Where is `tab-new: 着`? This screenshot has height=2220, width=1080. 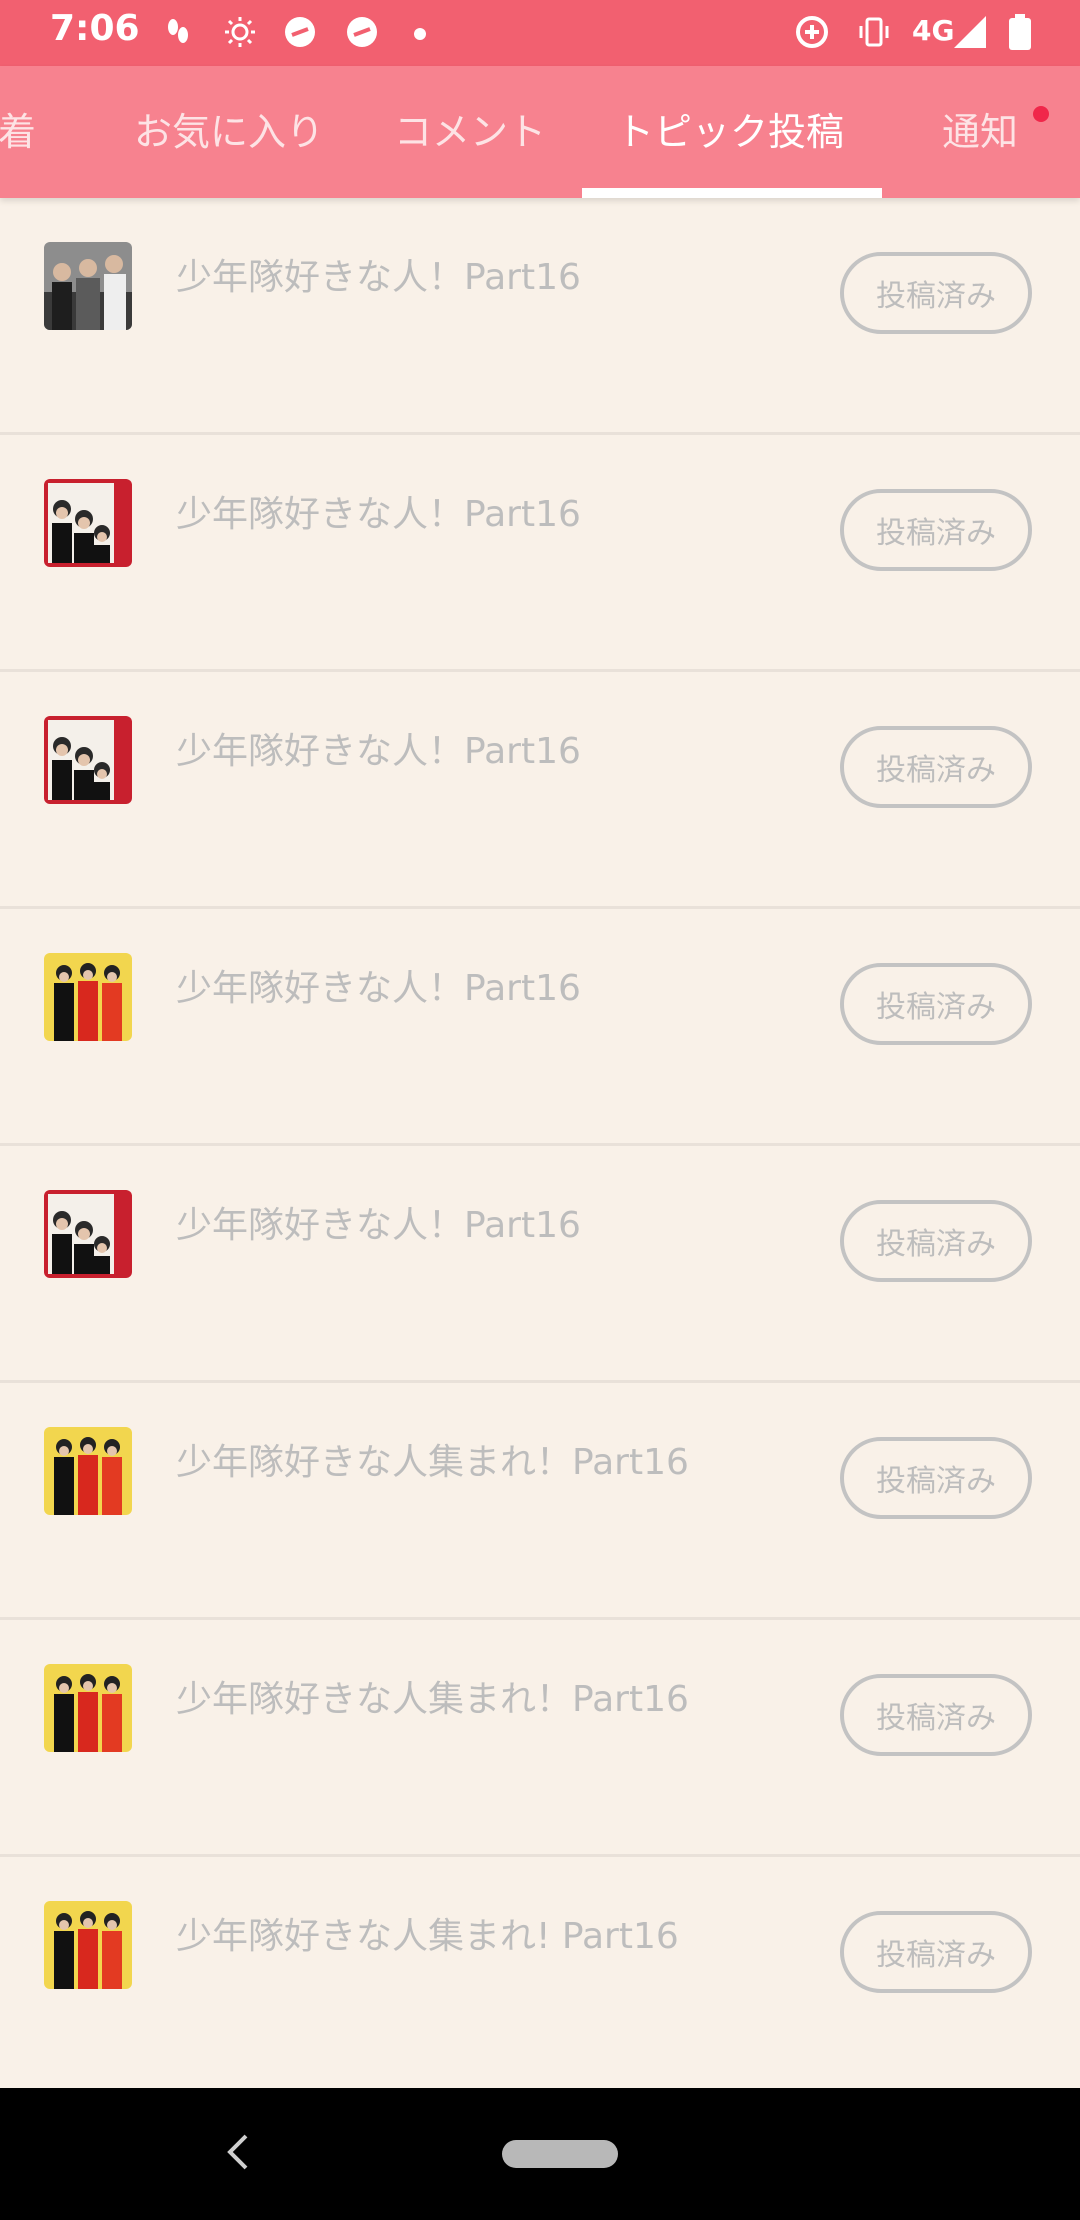 tab-new: 着 is located at coordinates (18, 132).